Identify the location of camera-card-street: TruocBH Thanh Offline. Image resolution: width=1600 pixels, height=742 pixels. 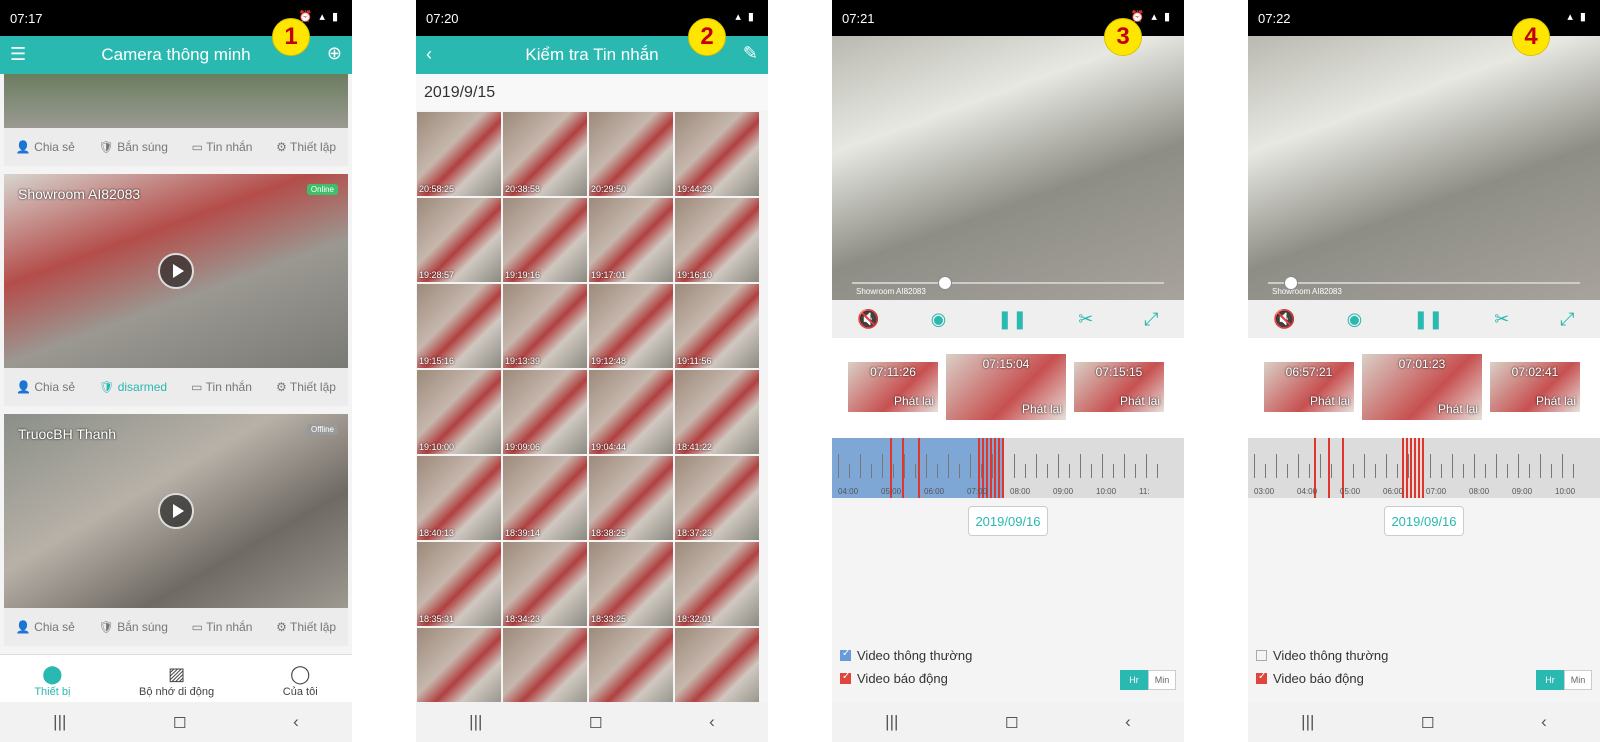
(176, 511).